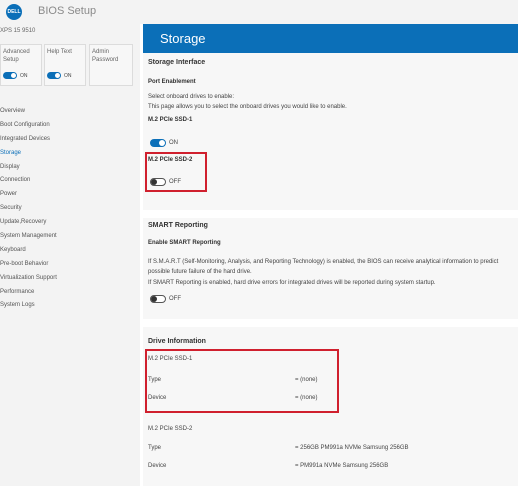 This screenshot has width=518, height=486. Describe the element at coordinates (21, 65) in the screenshot. I see `advanced-setup-option: Advanced Setup ON` at that location.